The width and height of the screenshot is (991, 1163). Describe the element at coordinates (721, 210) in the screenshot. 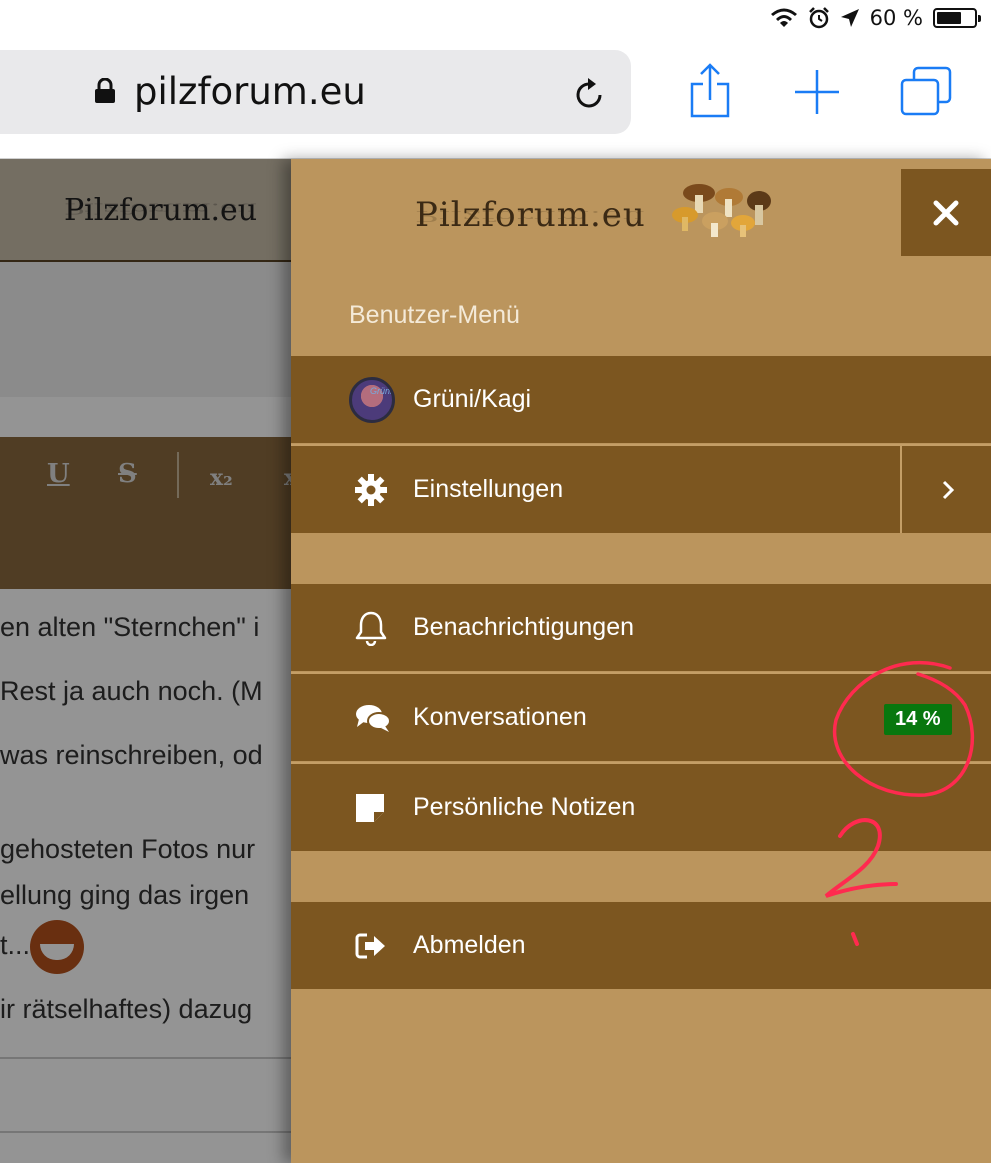

I see `mushrooms-logo-icon` at that location.